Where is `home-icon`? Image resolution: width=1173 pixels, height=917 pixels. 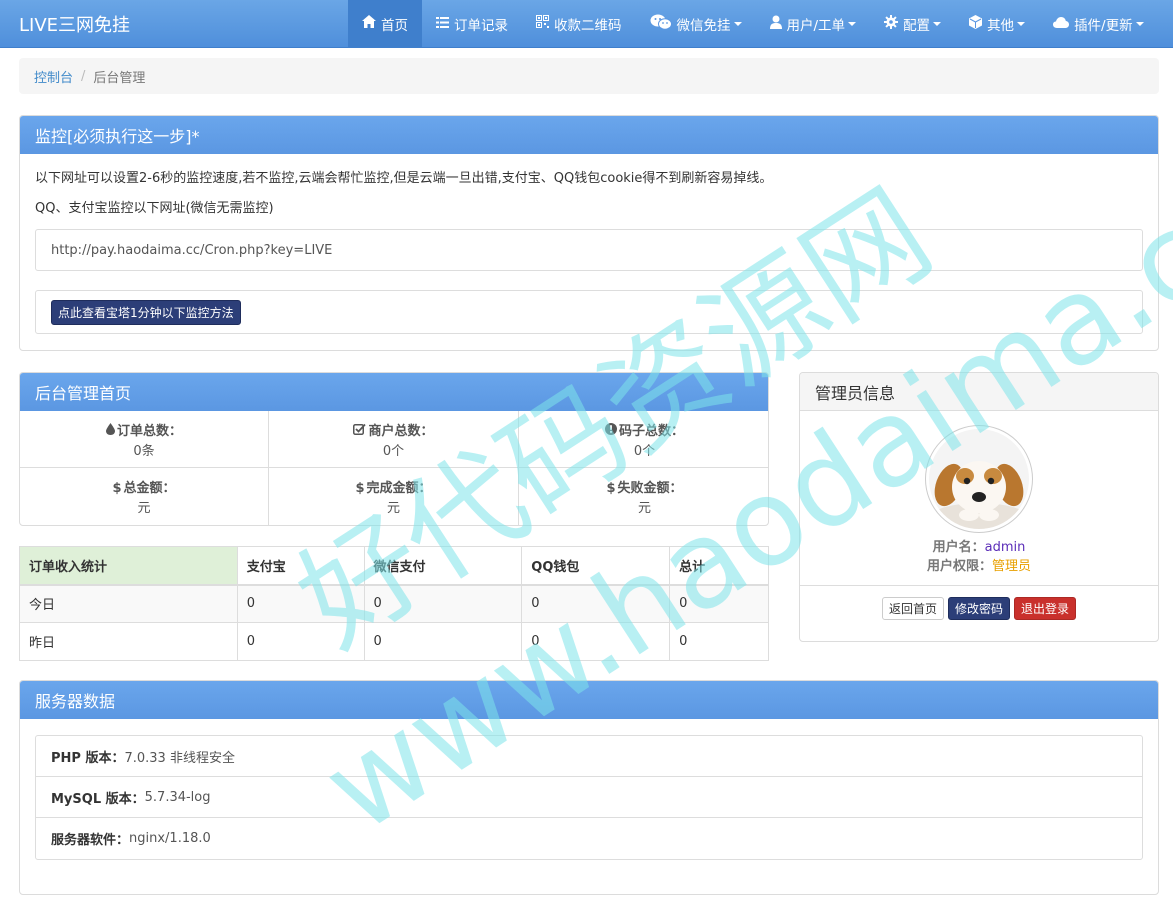
home-icon is located at coordinates (369, 23).